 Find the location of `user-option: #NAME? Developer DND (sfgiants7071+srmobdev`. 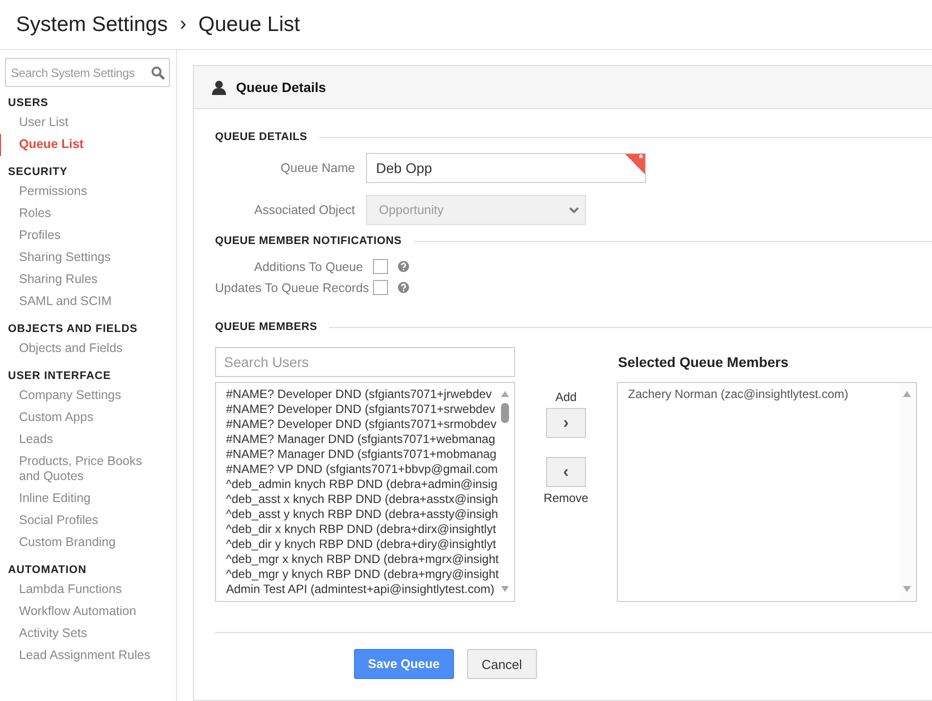

user-option: #NAME? Developer DND (sfgiants7071+srmobdev is located at coordinates (362, 424).